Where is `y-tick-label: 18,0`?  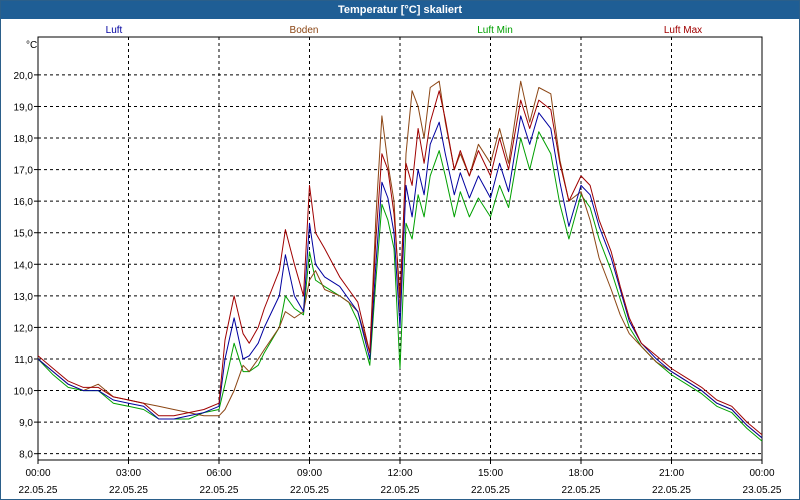 y-tick-label: 18,0 is located at coordinates (24, 139).